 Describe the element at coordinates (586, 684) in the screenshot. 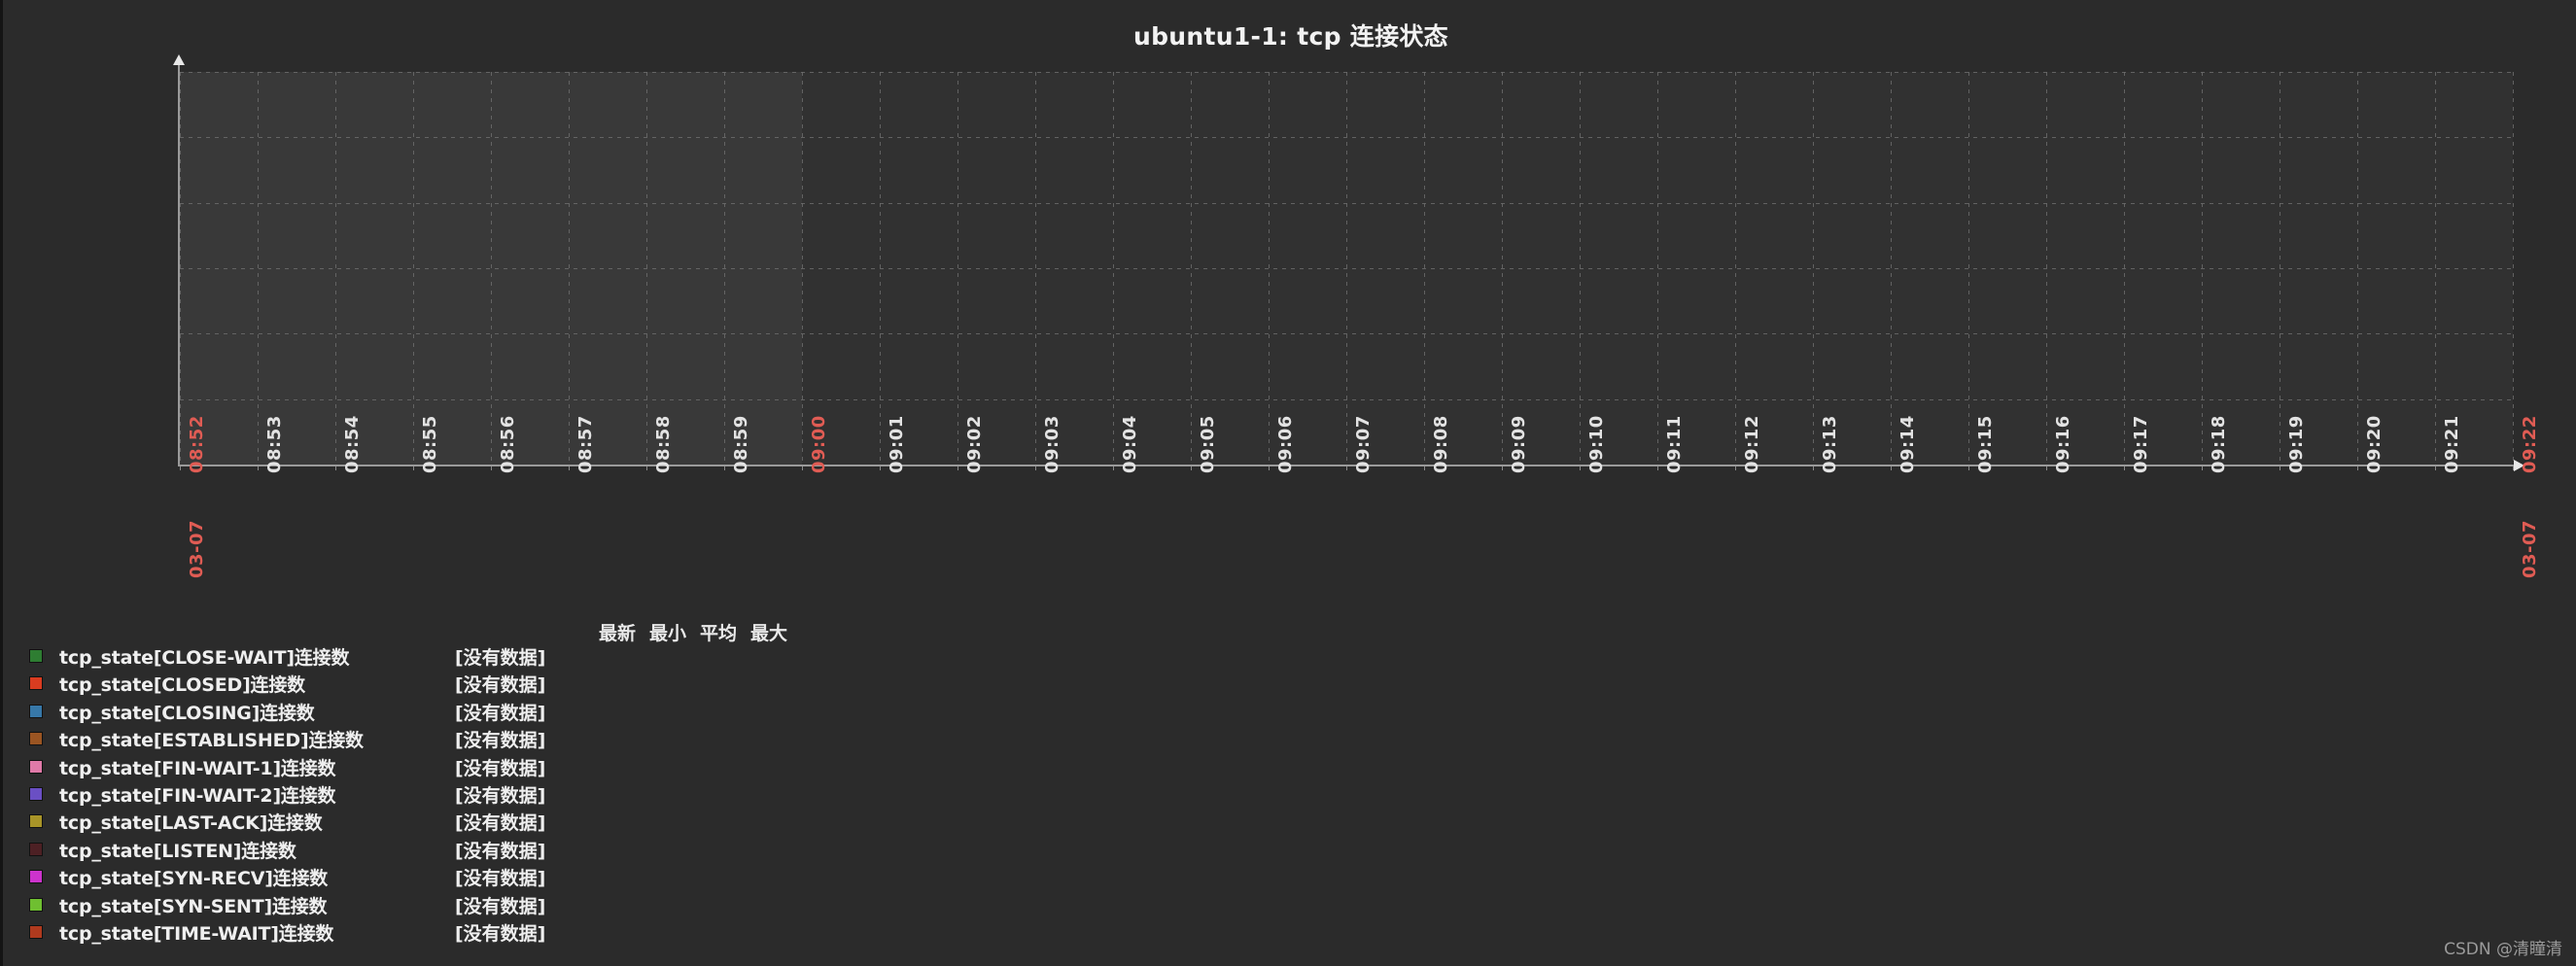

I see `legend-item: tcp_state[CLOSED]连接数 [没有数据]` at that location.